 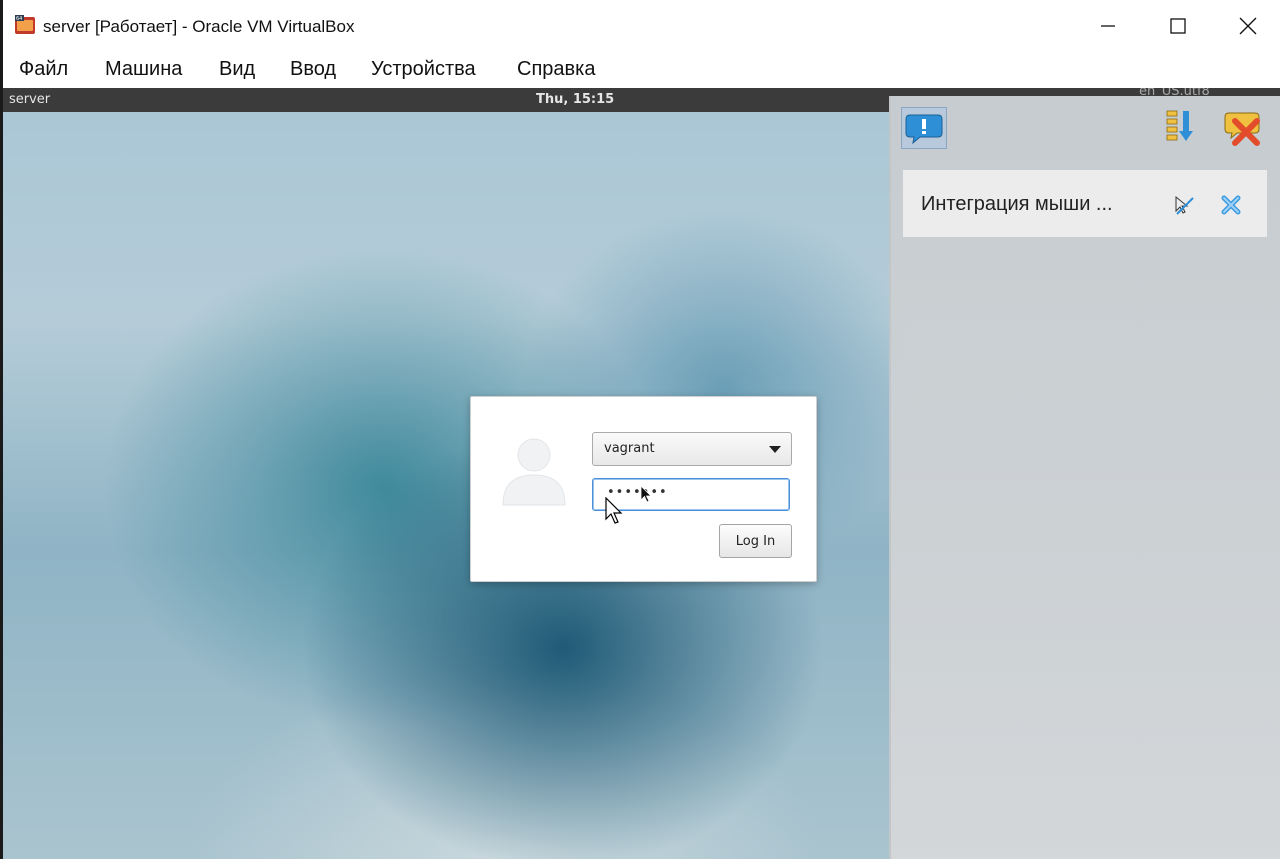 What do you see at coordinates (313, 69) in the screenshot?
I see `menu-input: Ввод` at bounding box center [313, 69].